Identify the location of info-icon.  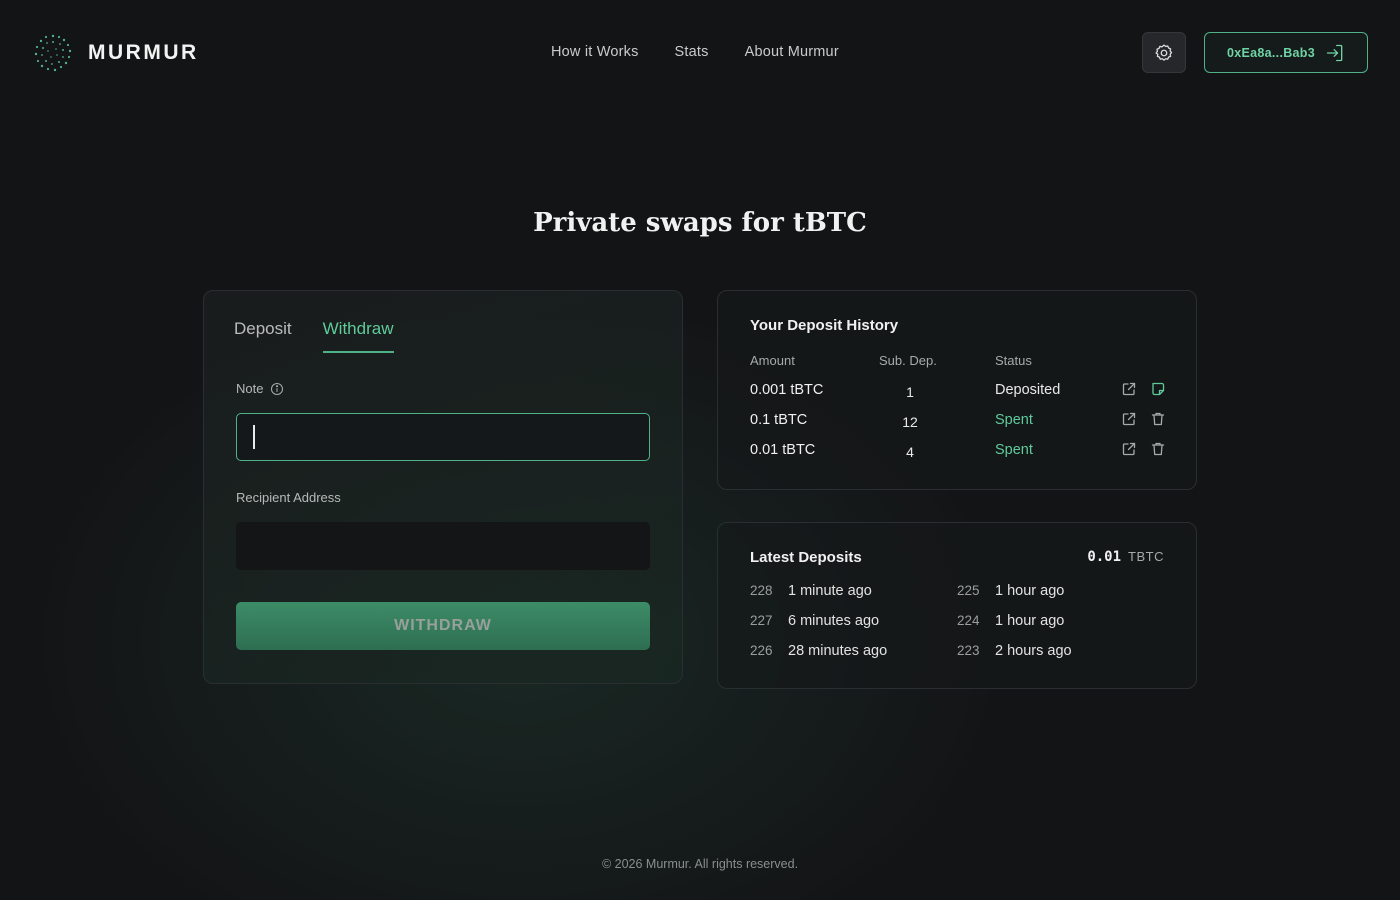
(277, 389).